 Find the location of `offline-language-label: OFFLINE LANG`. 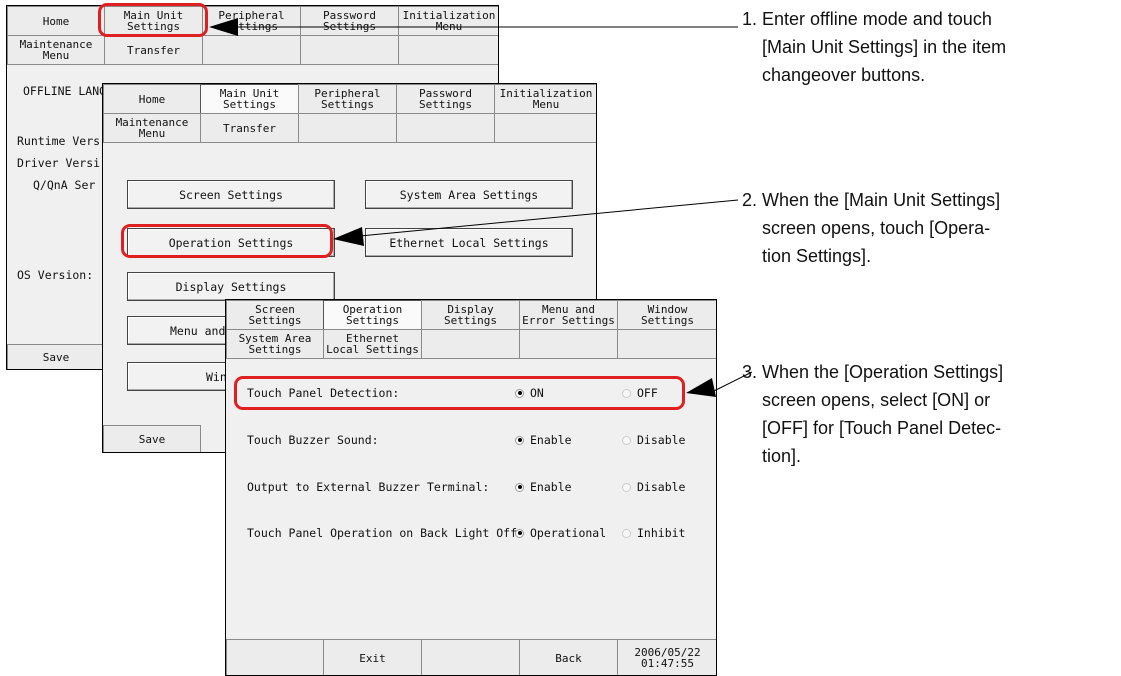

offline-language-label: OFFLINE LANG is located at coordinates (65, 91).